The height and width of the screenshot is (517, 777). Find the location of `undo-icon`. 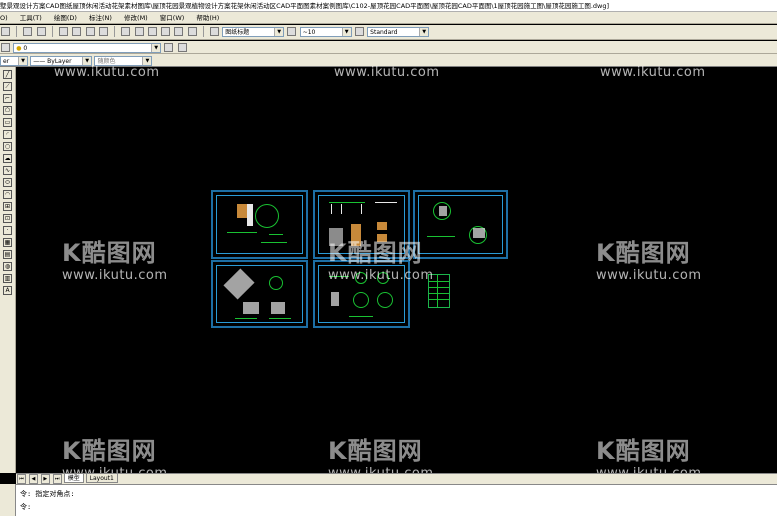

undo-icon is located at coordinates (28, 31).